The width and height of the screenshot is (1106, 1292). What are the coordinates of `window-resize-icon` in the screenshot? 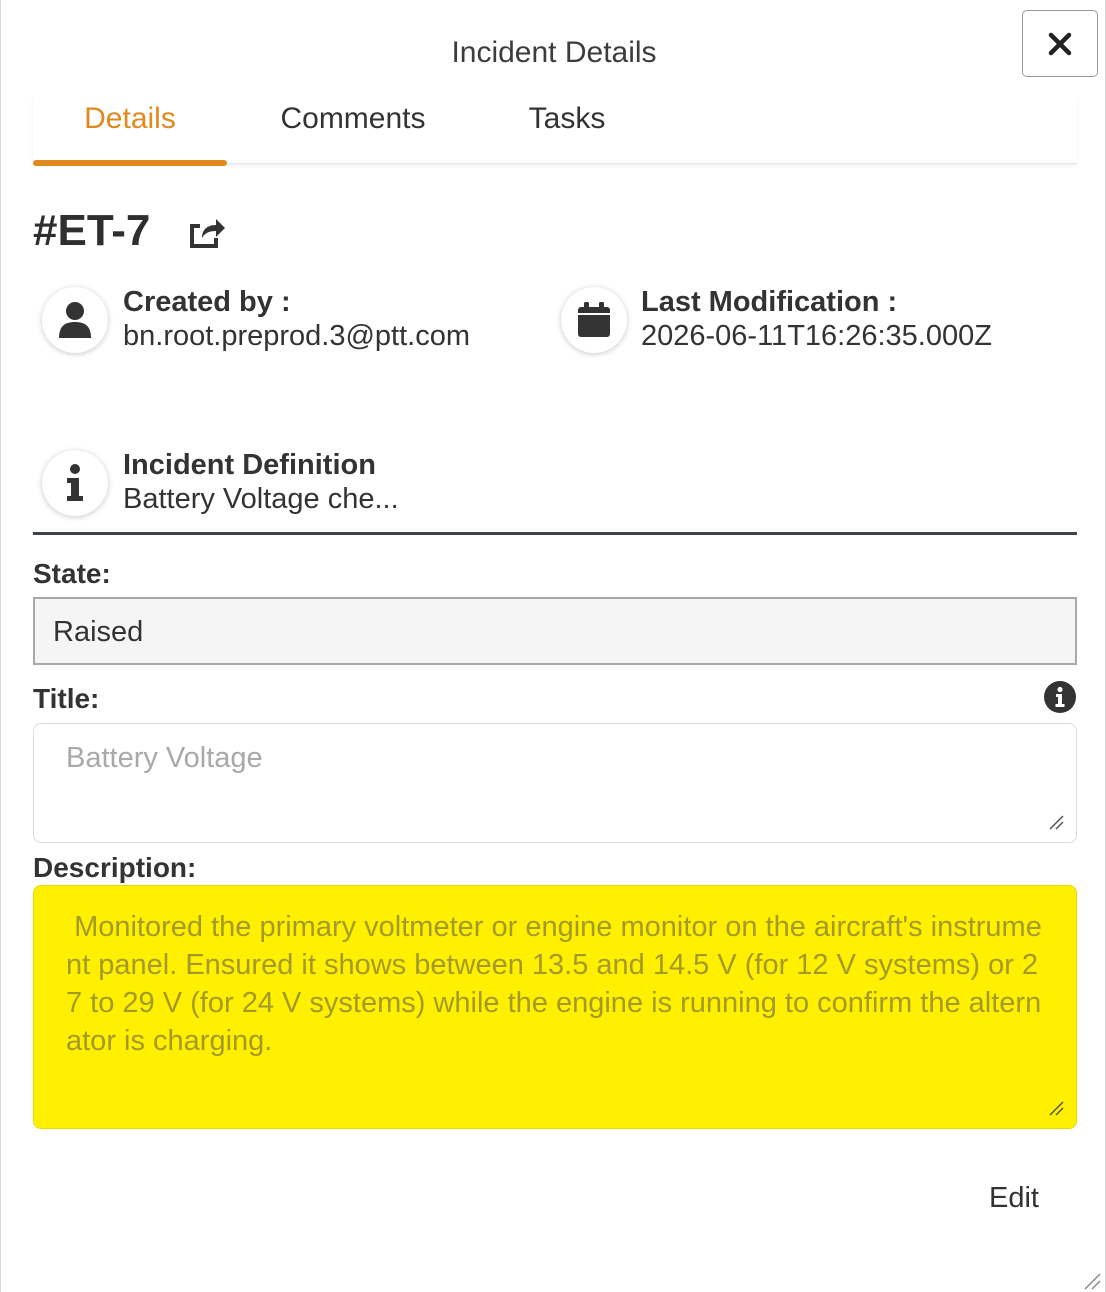 It's located at (1092, 1281).